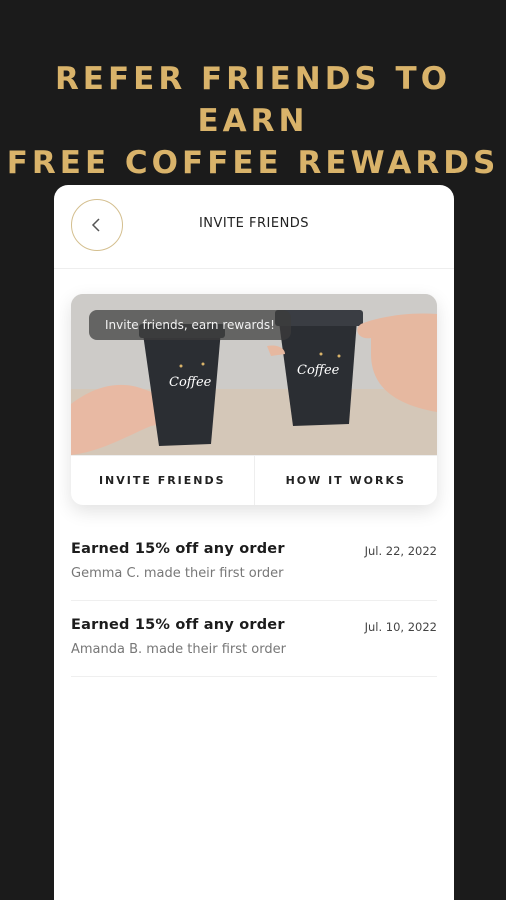 The width and height of the screenshot is (506, 900). Describe the element at coordinates (345, 480) in the screenshot. I see `how-it-works-button: HOW IT WORKS` at that location.